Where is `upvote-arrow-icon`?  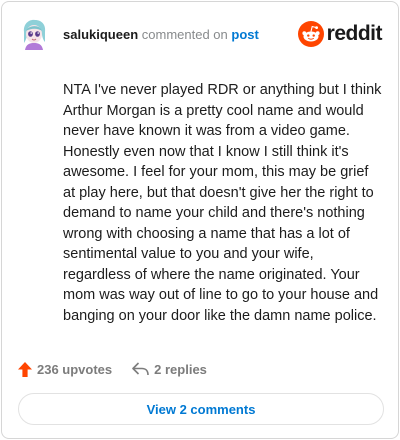
upvote-arrow-icon is located at coordinates (25, 369).